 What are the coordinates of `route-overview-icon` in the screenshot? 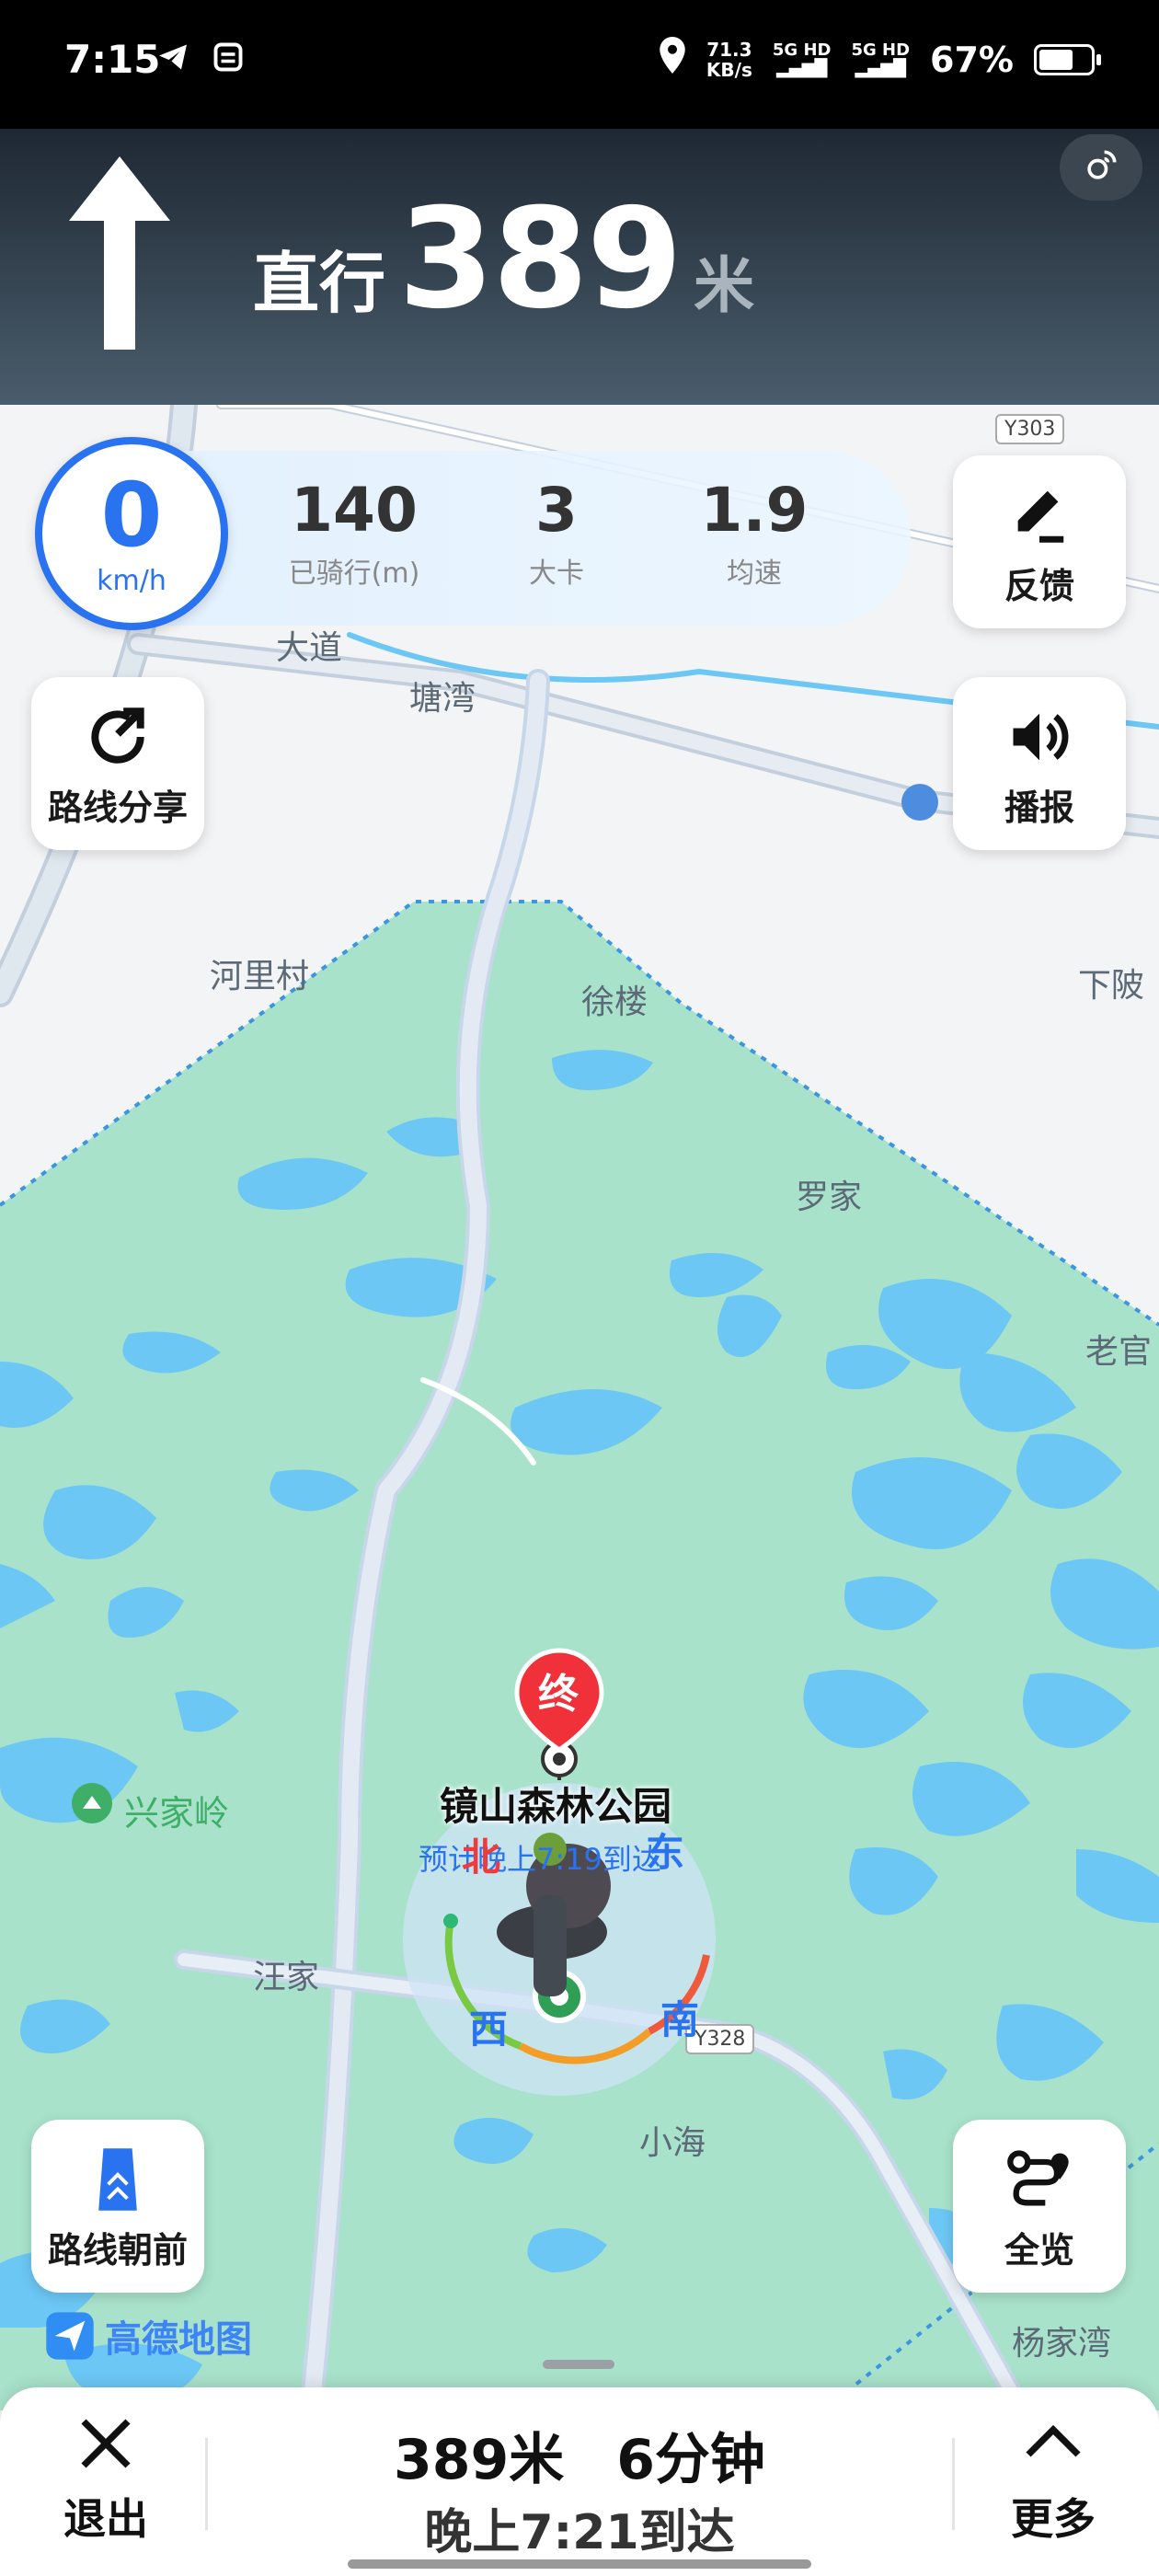 It's located at (1039, 2179).